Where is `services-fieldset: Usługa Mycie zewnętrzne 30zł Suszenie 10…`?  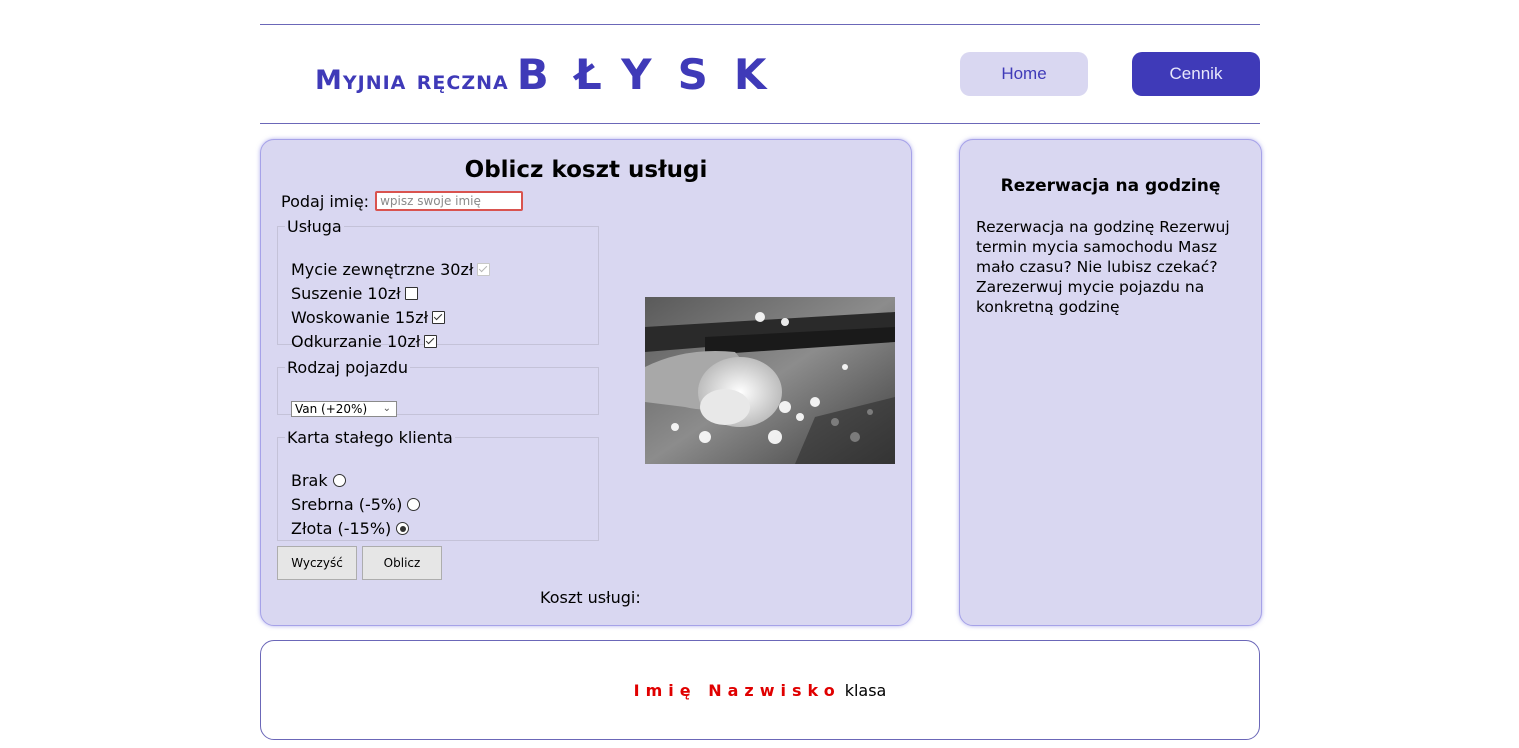 services-fieldset: Usługa Mycie zewnętrzne 30zł Suszenie 10… is located at coordinates (438, 284).